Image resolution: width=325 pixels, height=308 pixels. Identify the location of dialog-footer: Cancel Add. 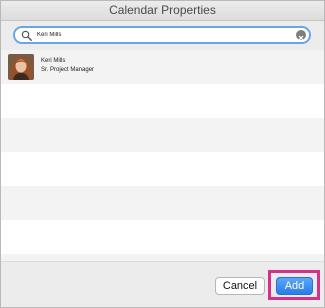
(162, 284).